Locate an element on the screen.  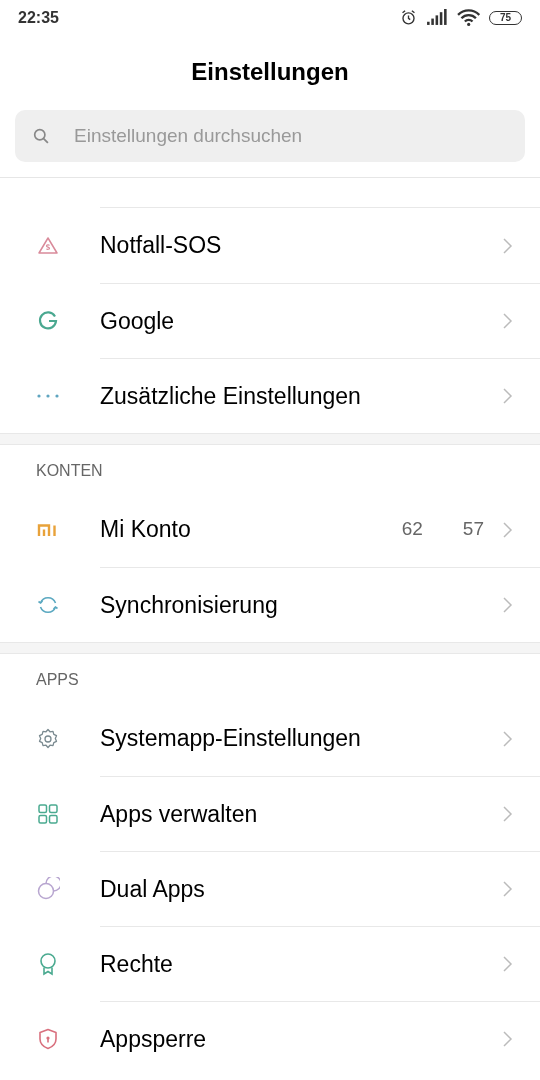
row-label: Systemapp-Einstellungen is located at coordinates (231, 739).